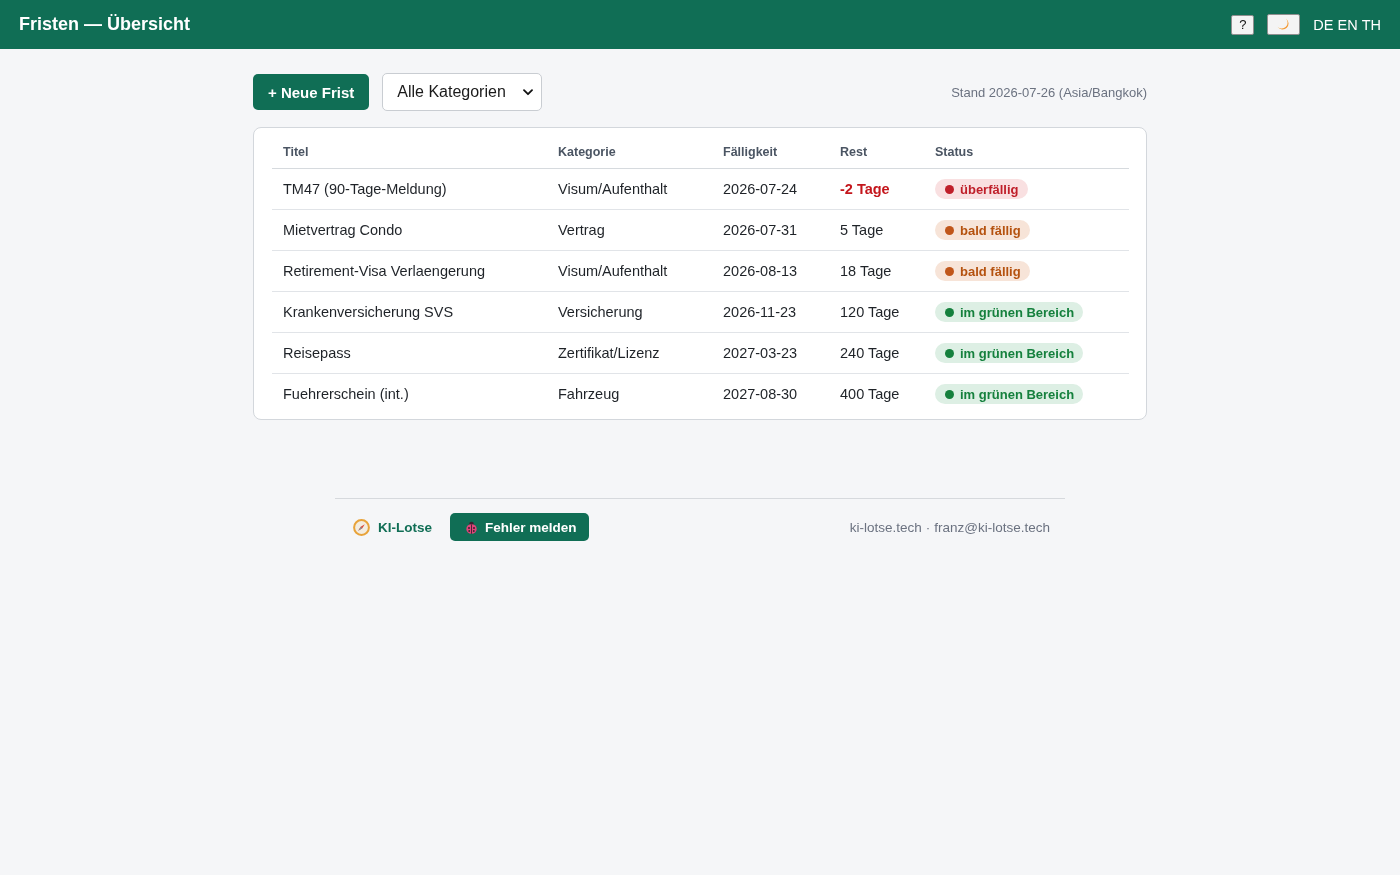 This screenshot has height=875, width=1400. I want to click on chevron-down-icon, so click(528, 92).